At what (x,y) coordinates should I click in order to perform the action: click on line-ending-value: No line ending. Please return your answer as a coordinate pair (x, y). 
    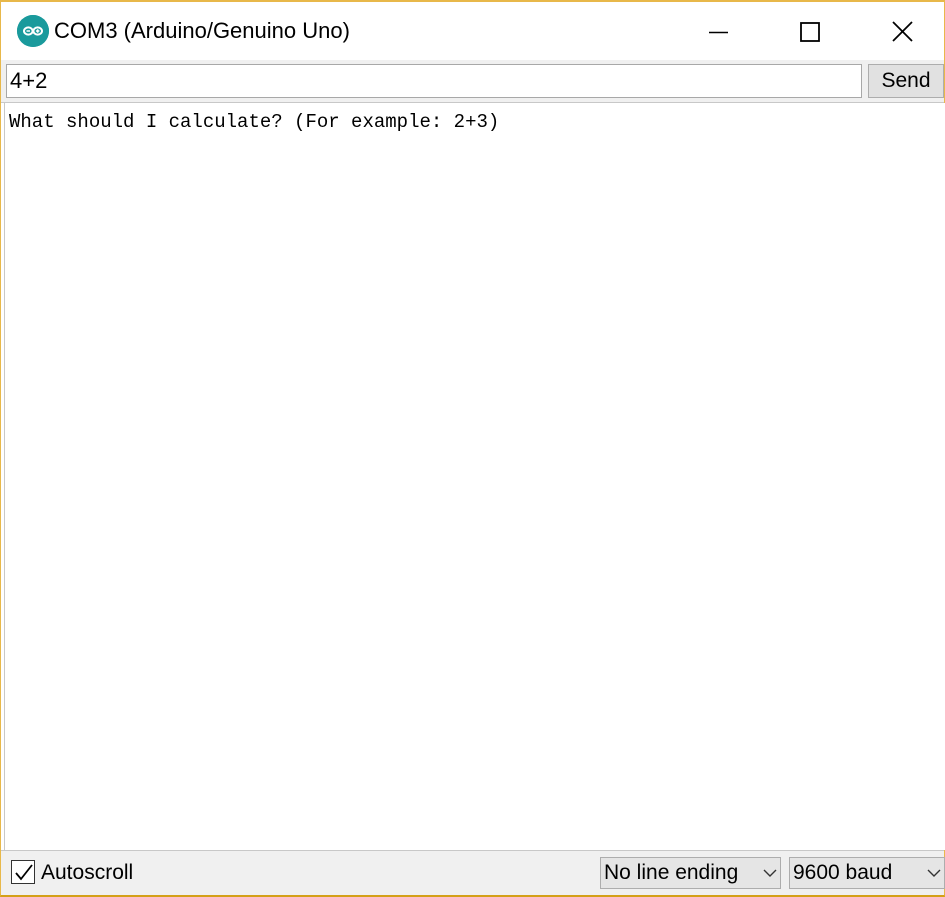
    Looking at the image, I should click on (671, 872).